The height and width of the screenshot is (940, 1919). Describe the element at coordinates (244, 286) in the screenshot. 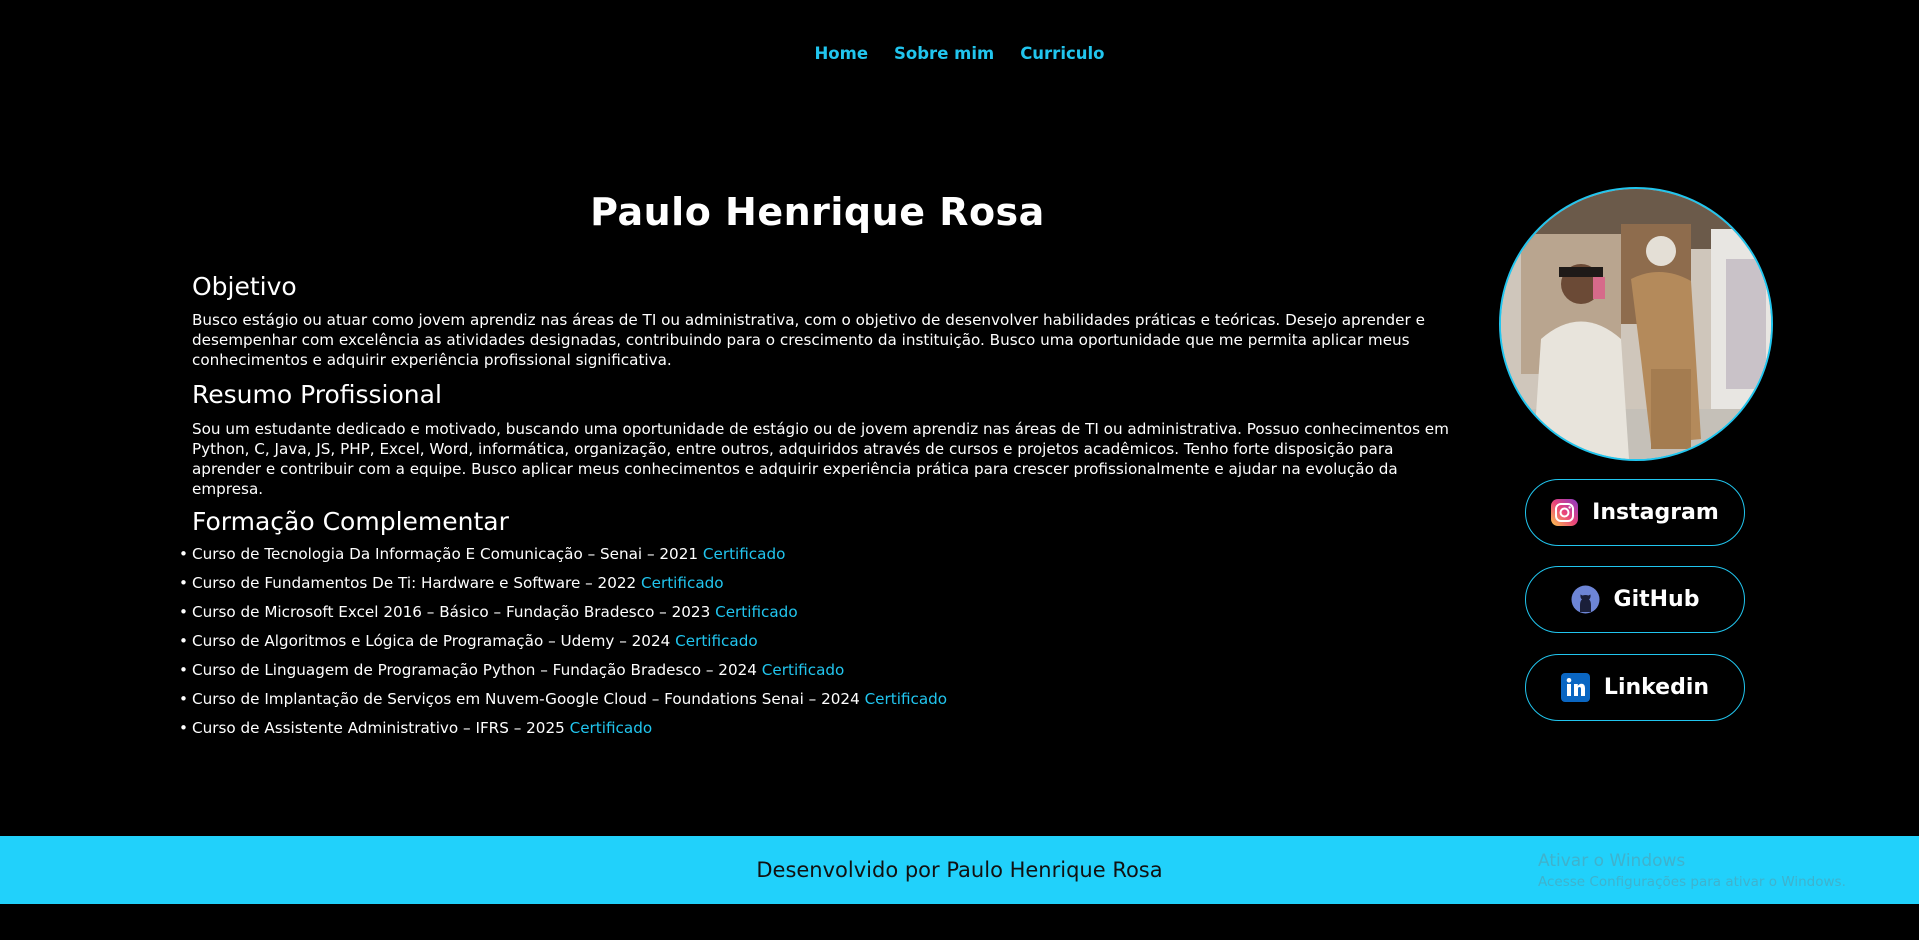

I see `objetivo-heading: Objetivo` at that location.